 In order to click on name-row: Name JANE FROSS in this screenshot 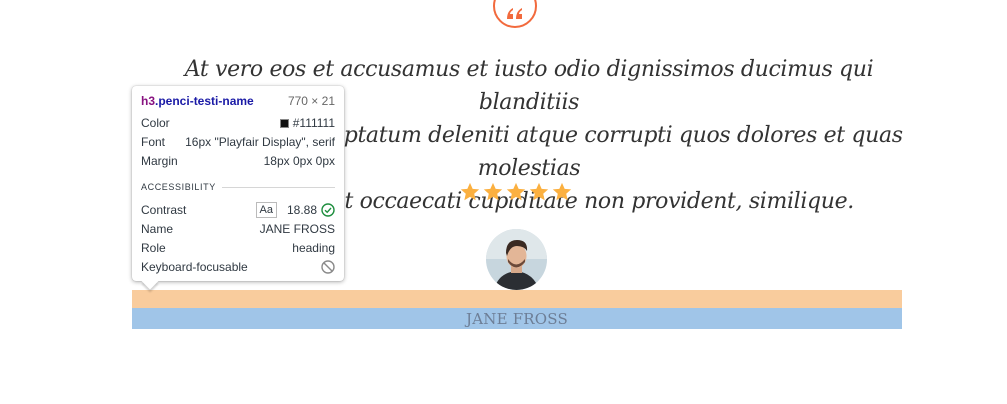, I will do `click(238, 229)`.